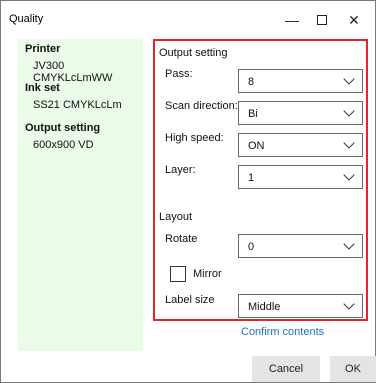  I want to click on printer-value: JV300 CMYKLcLmWW, so click(73, 72).